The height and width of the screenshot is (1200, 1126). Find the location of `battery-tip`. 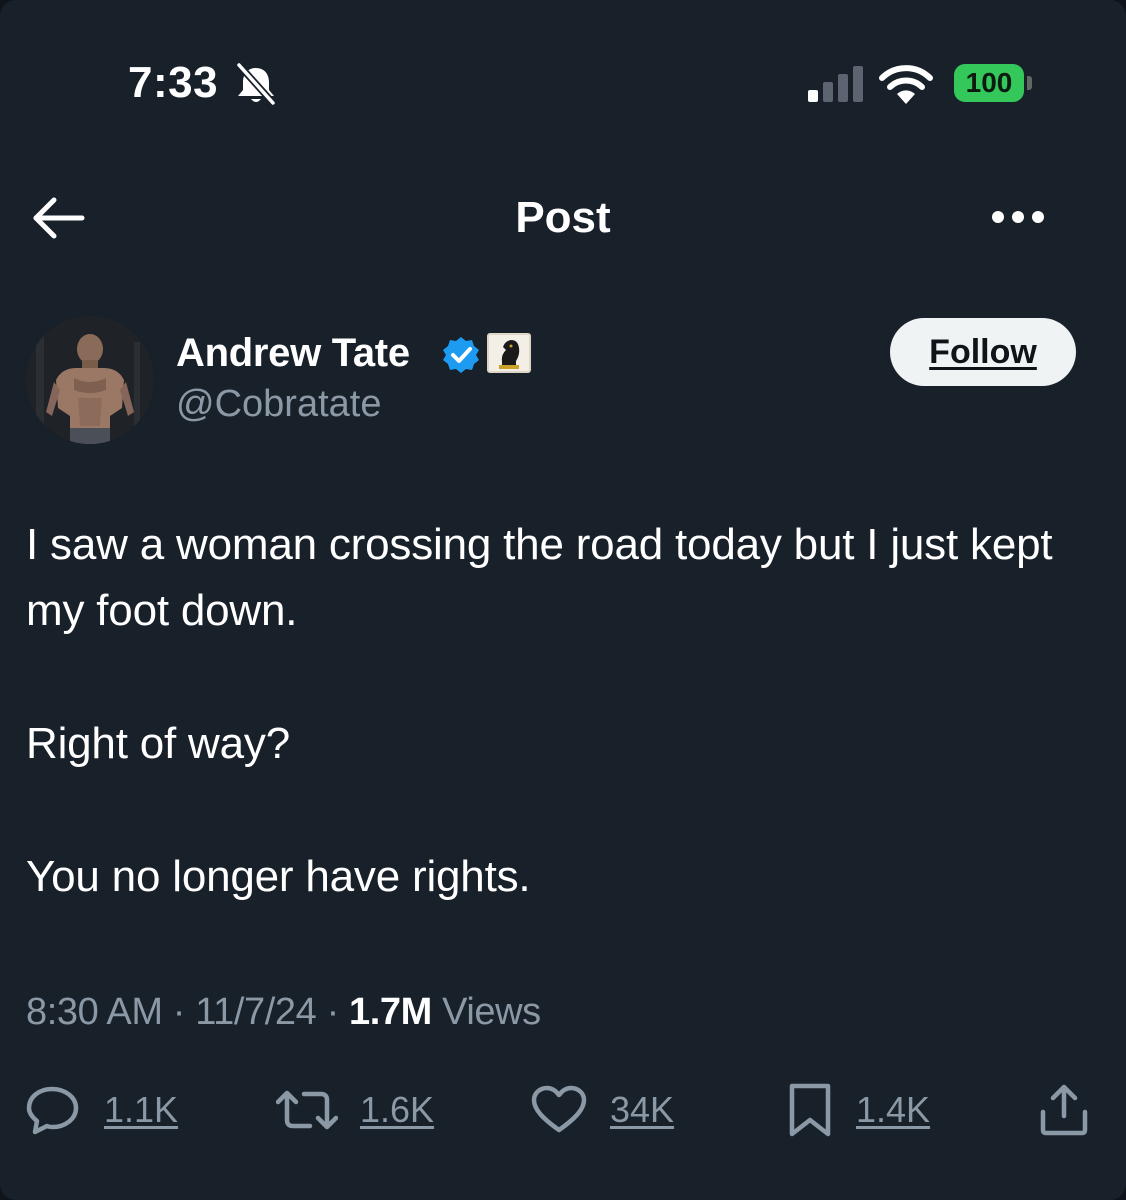

battery-tip is located at coordinates (1029, 83).